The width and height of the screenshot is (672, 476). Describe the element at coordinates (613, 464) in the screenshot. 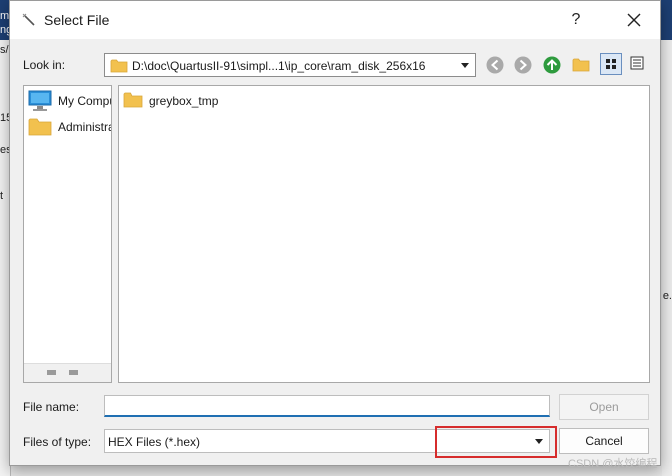

I see `watermark: CSDN @水饺编程` at that location.